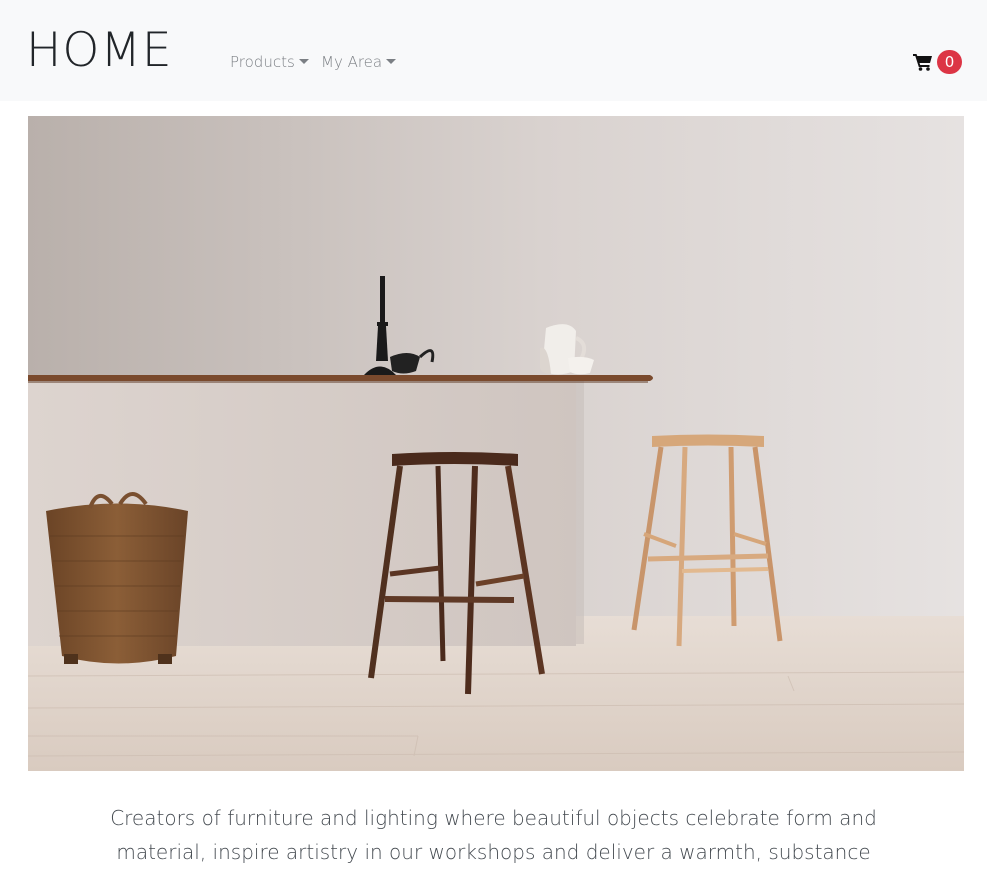 The width and height of the screenshot is (987, 871). What do you see at coordinates (352, 62) in the screenshot?
I see `nav-my-area-label: My Area` at bounding box center [352, 62].